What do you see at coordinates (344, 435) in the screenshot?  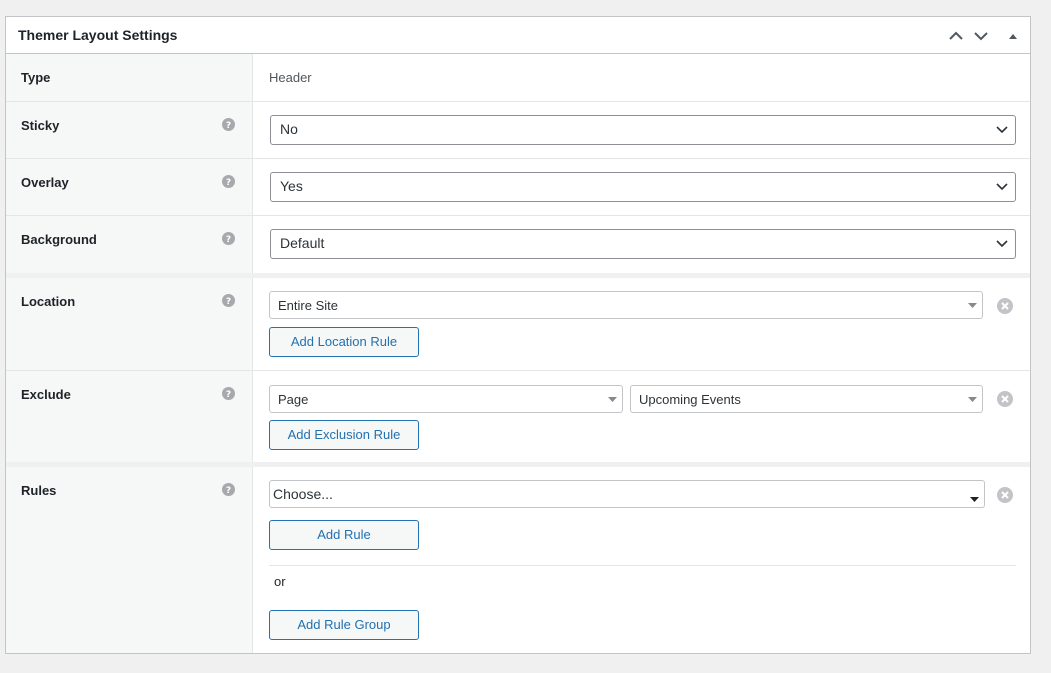 I see `add-exclusion-rule-button: Add Exclusion Rule` at bounding box center [344, 435].